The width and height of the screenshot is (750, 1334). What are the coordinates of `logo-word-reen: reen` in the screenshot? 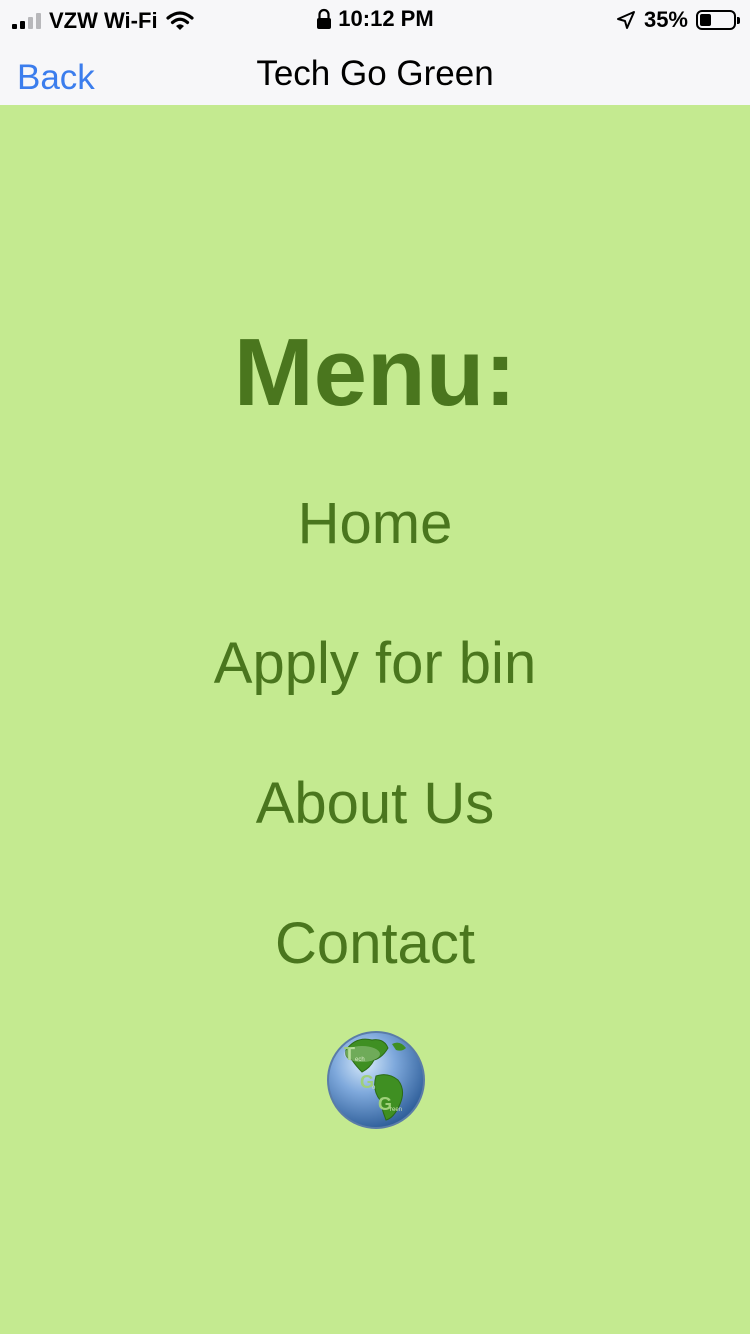 It's located at (396, 1110).